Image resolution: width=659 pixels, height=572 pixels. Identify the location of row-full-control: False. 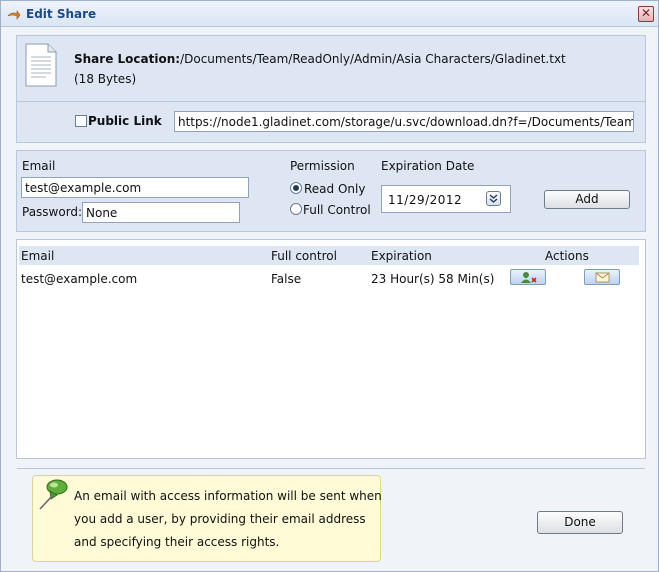
(286, 279).